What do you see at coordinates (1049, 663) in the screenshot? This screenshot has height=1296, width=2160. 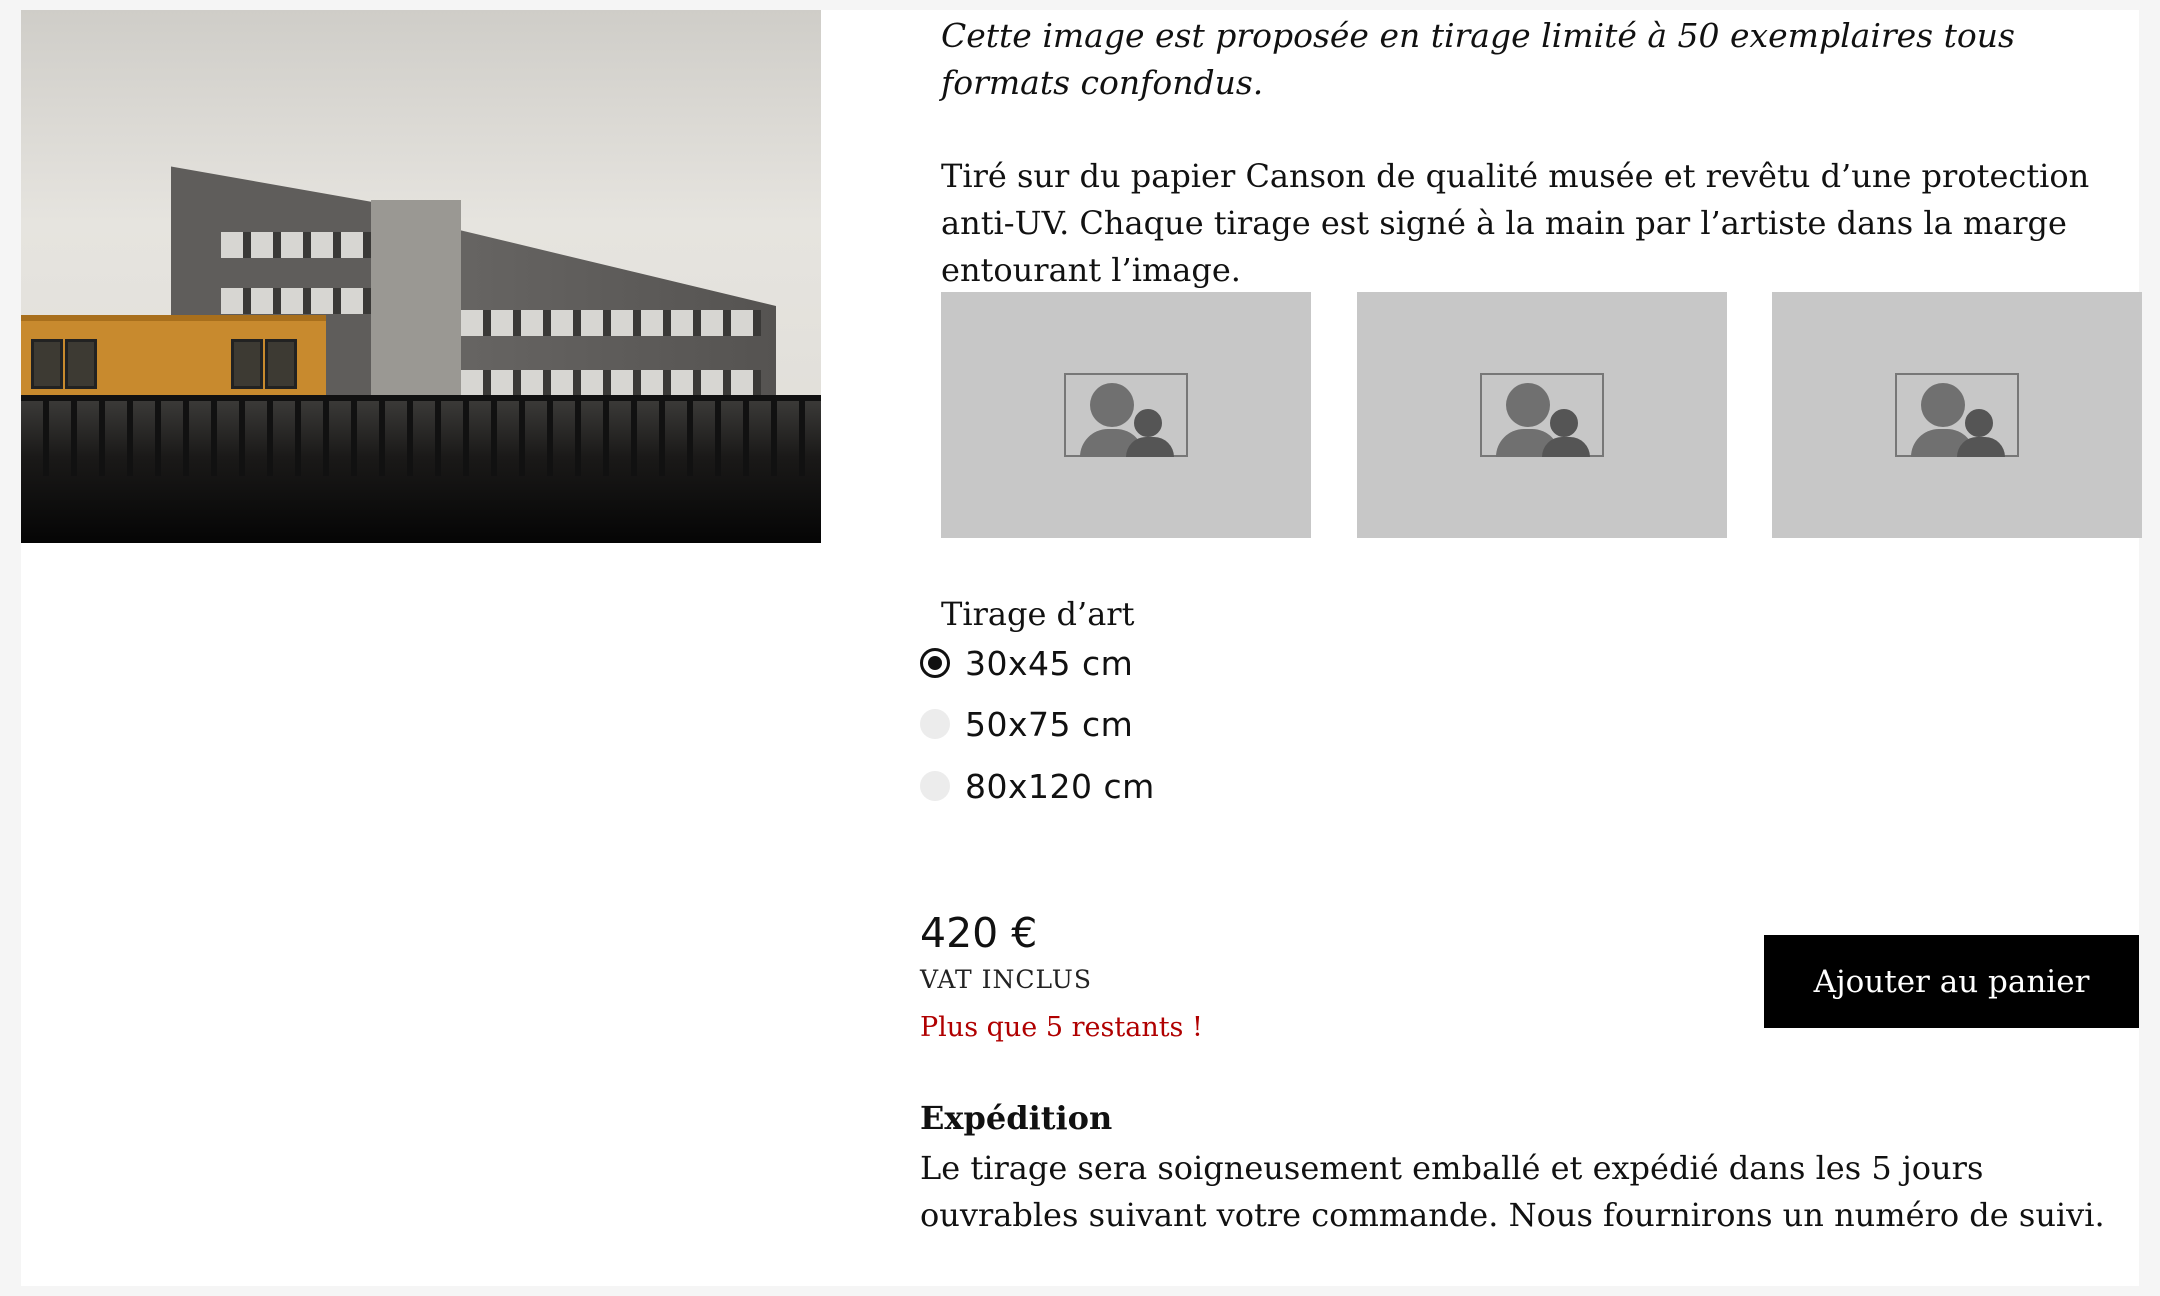 I see `size-option-label: 30x45 cm` at bounding box center [1049, 663].